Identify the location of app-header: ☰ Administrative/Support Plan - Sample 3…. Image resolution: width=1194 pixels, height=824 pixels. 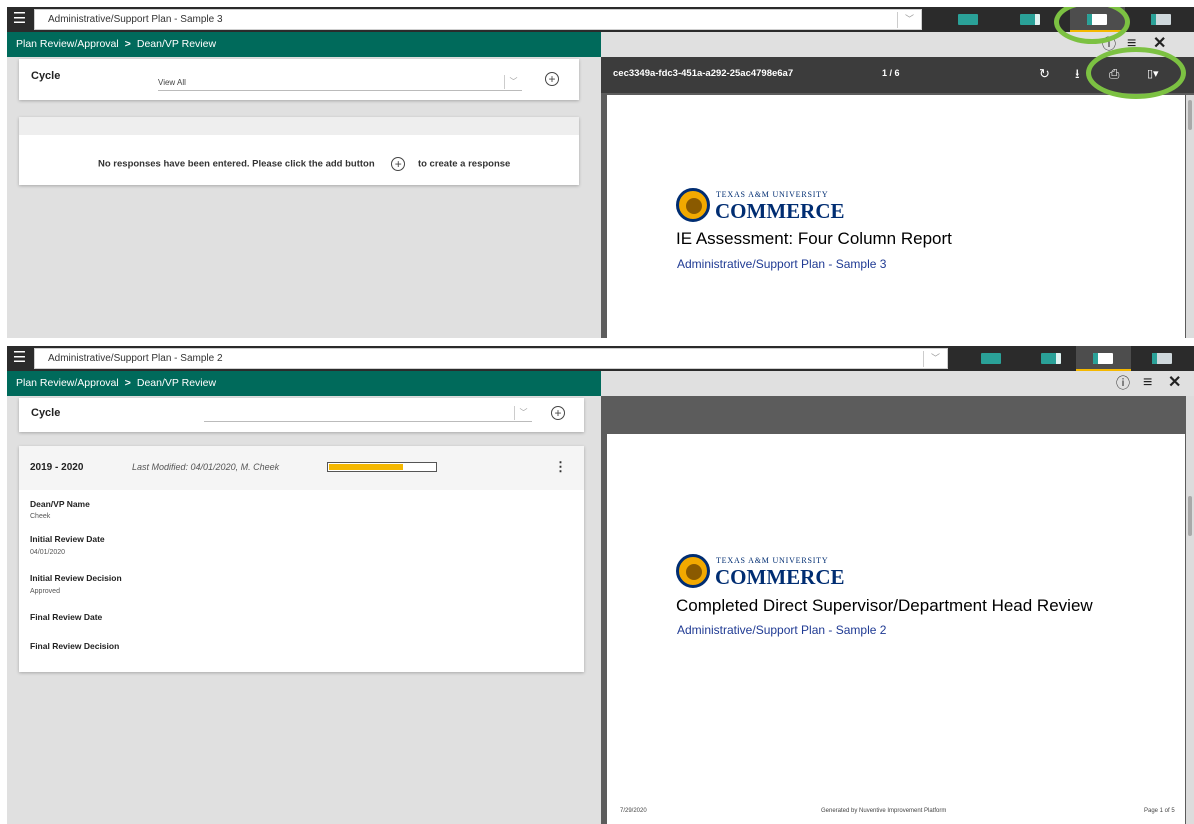
(600, 19).